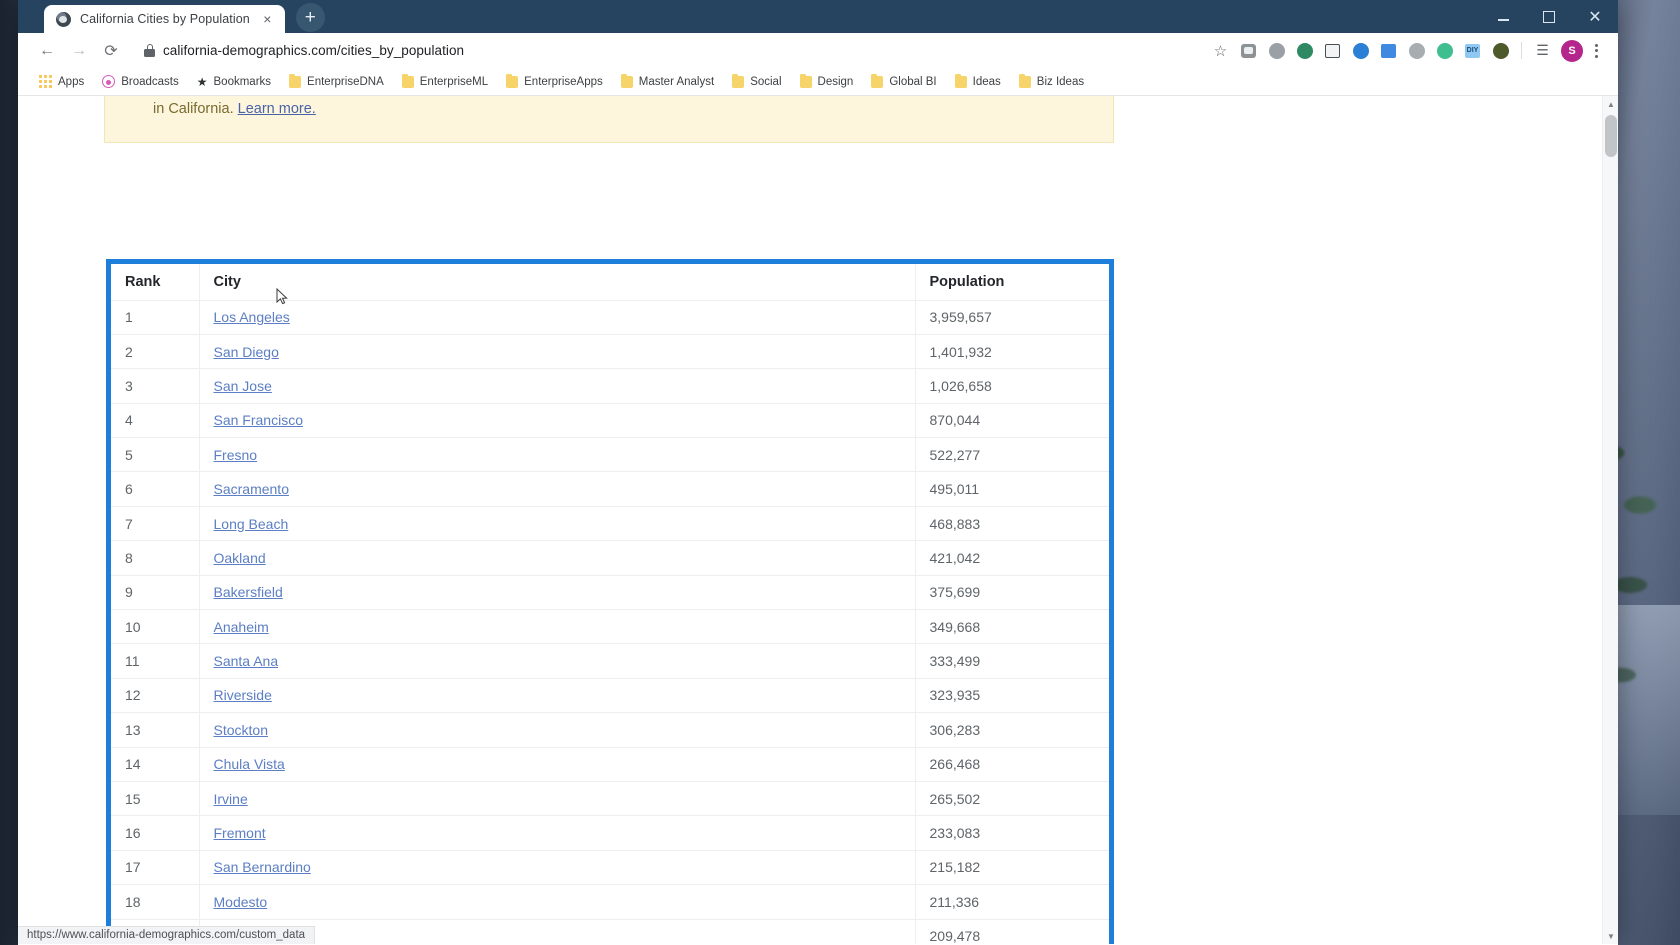  Describe the element at coordinates (155, 902) in the screenshot. I see `cell-rank: 18` at that location.